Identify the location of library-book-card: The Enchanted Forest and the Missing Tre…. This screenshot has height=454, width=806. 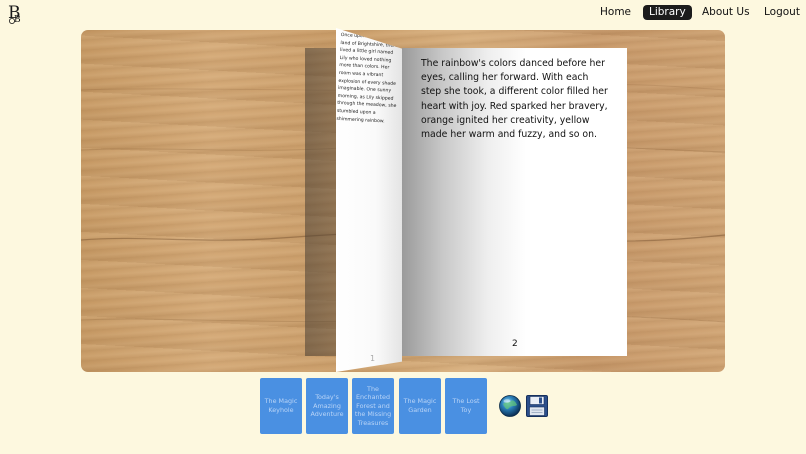
(373, 406).